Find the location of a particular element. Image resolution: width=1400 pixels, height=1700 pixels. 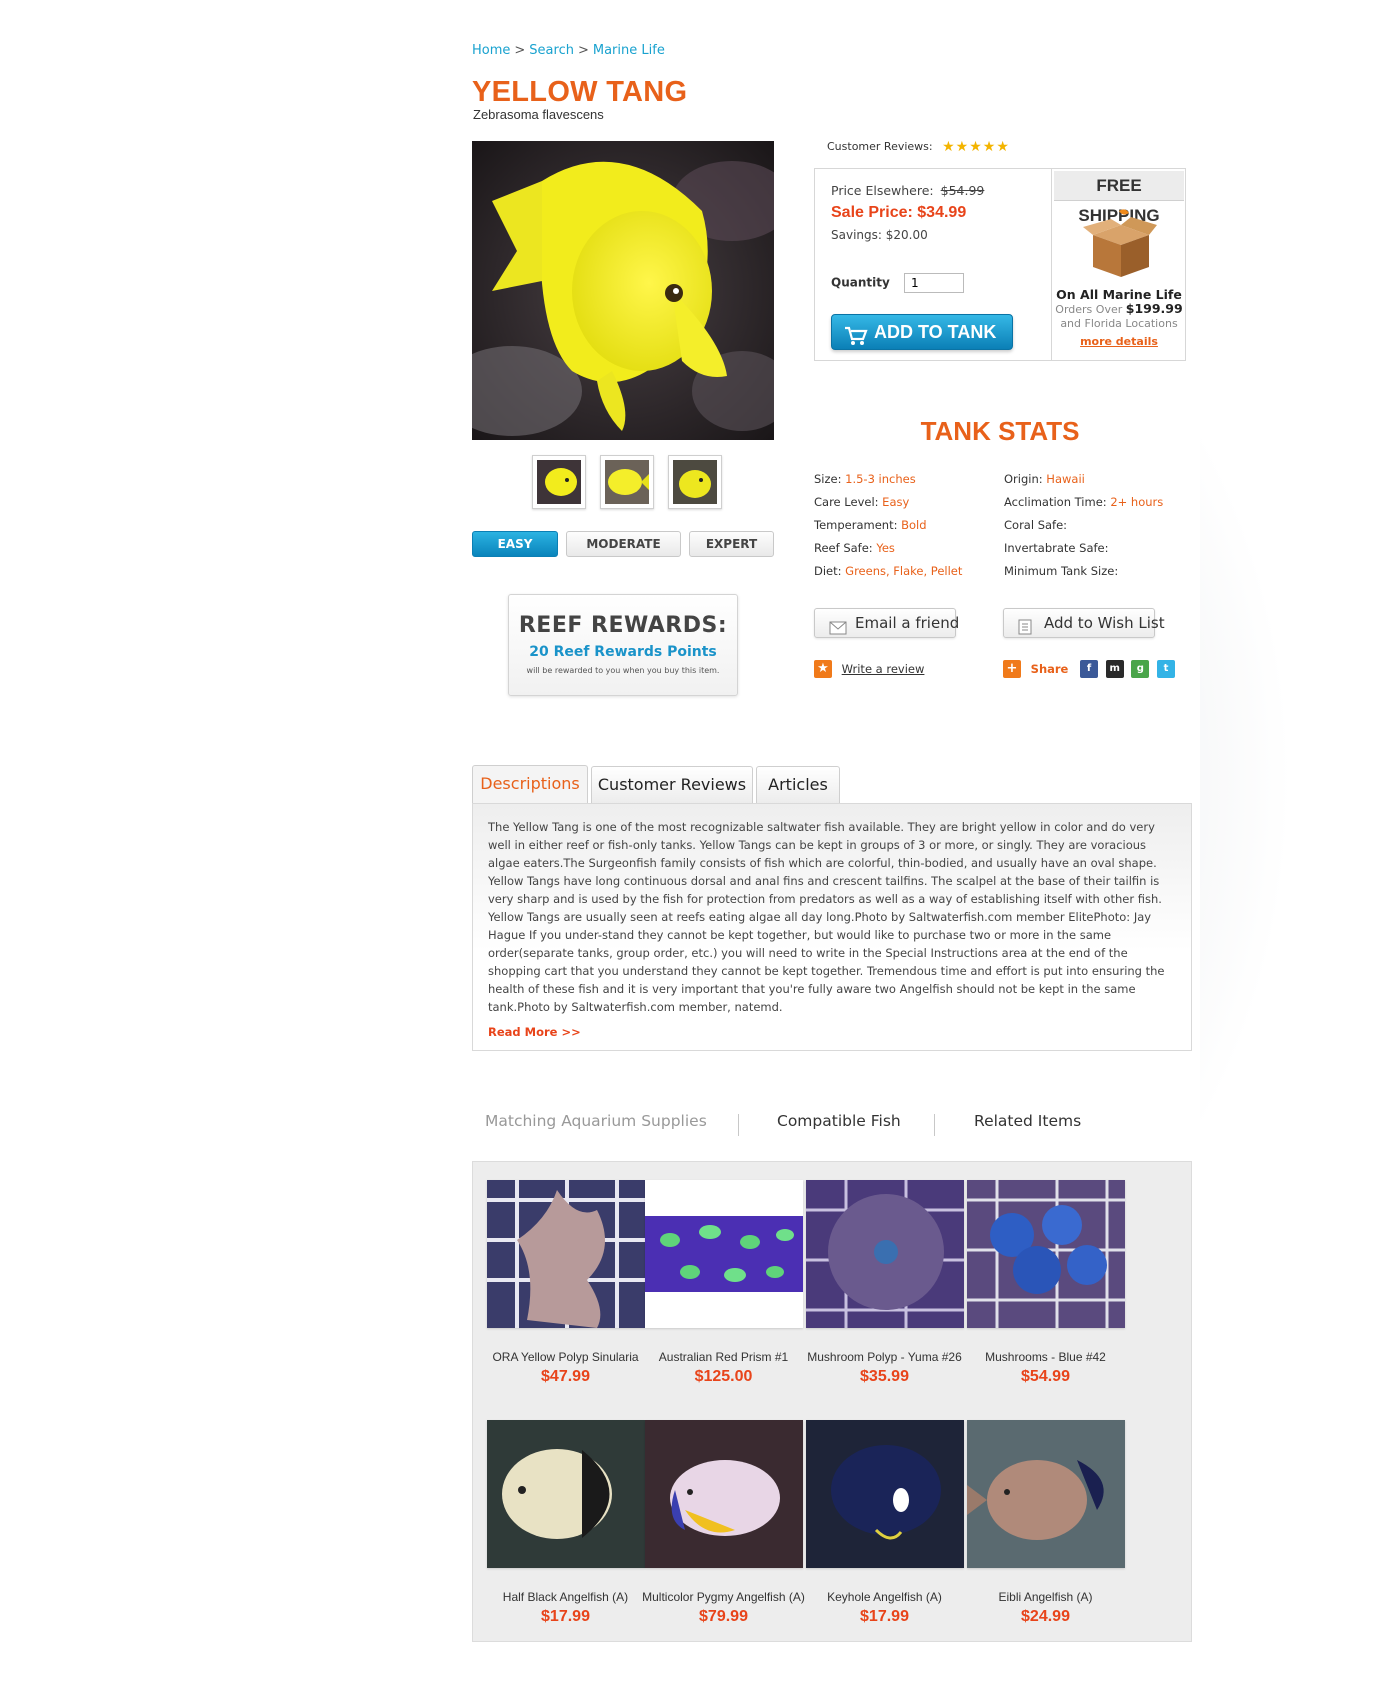

shipping-line-2: Orders Over $199.99 is located at coordinates (1119, 309).